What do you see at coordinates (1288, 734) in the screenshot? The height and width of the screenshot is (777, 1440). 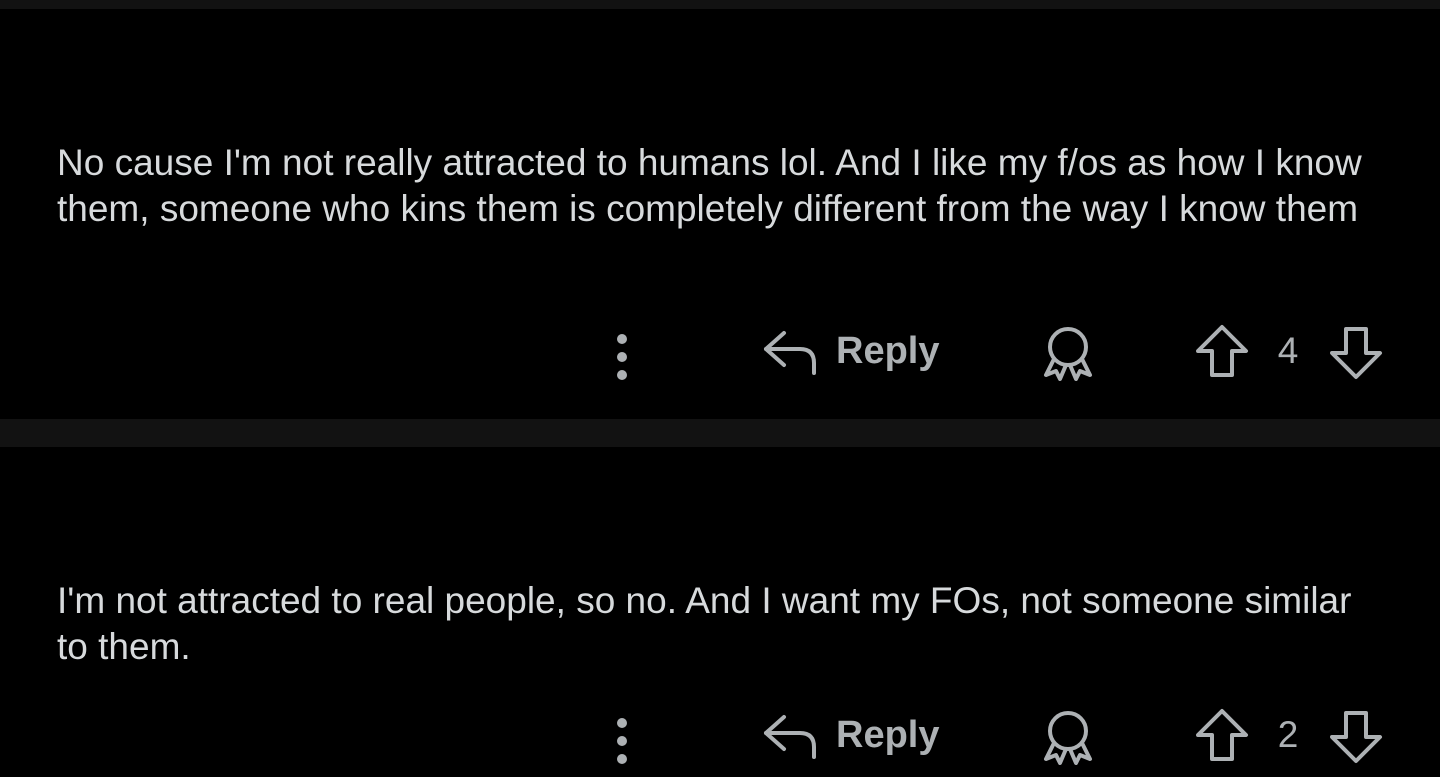 I see `vote-count: 2` at bounding box center [1288, 734].